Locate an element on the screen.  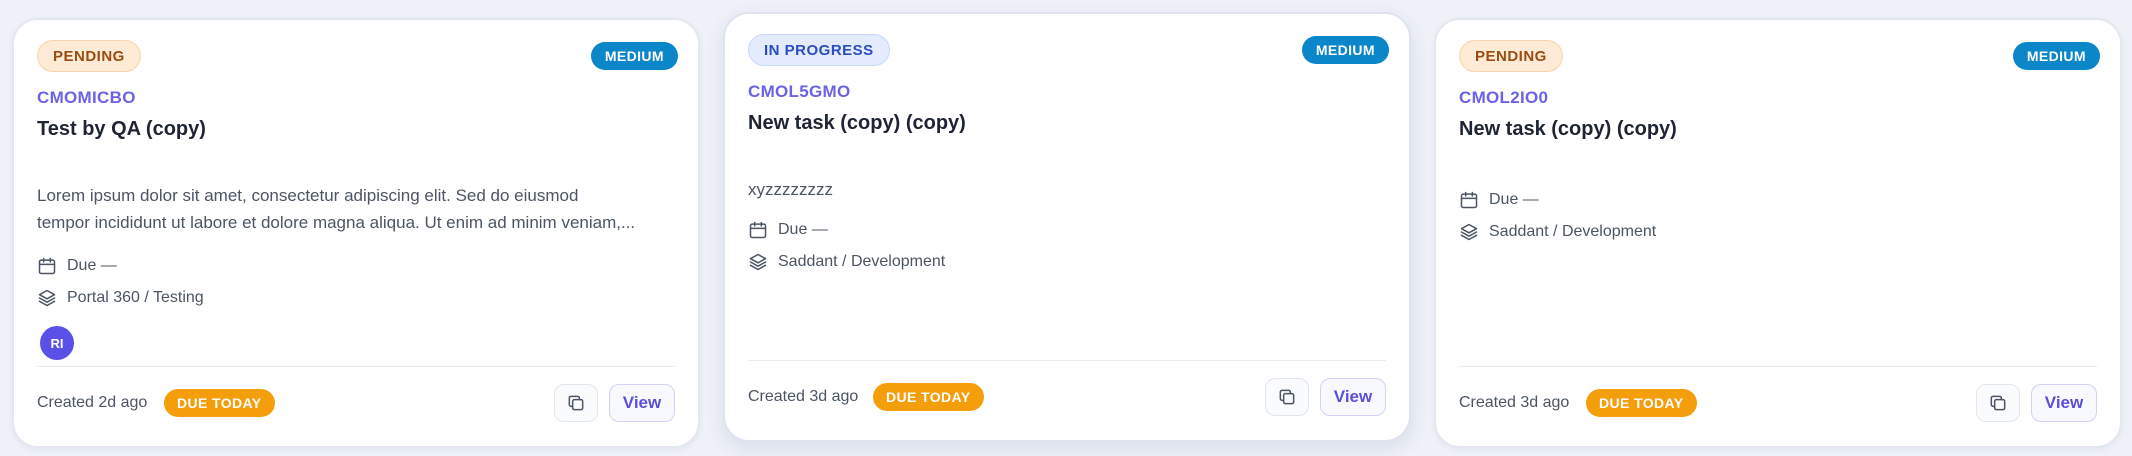
created-text: Created 2d ago is located at coordinates (92, 402).